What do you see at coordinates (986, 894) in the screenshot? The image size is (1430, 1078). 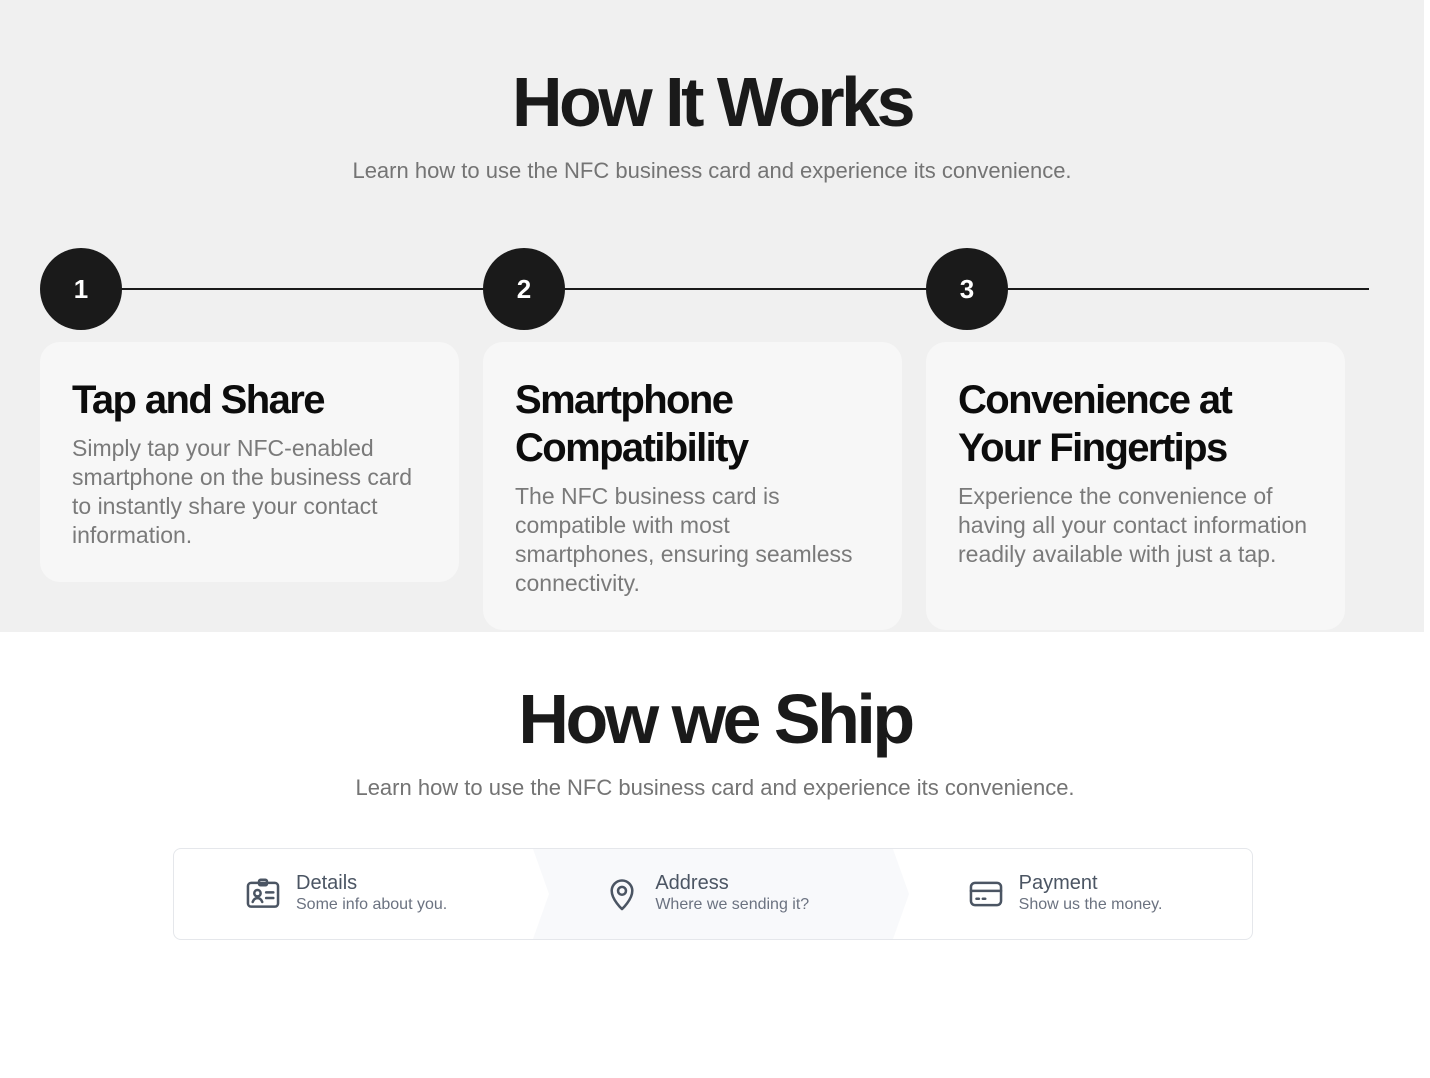 I see `credit-card-icon` at bounding box center [986, 894].